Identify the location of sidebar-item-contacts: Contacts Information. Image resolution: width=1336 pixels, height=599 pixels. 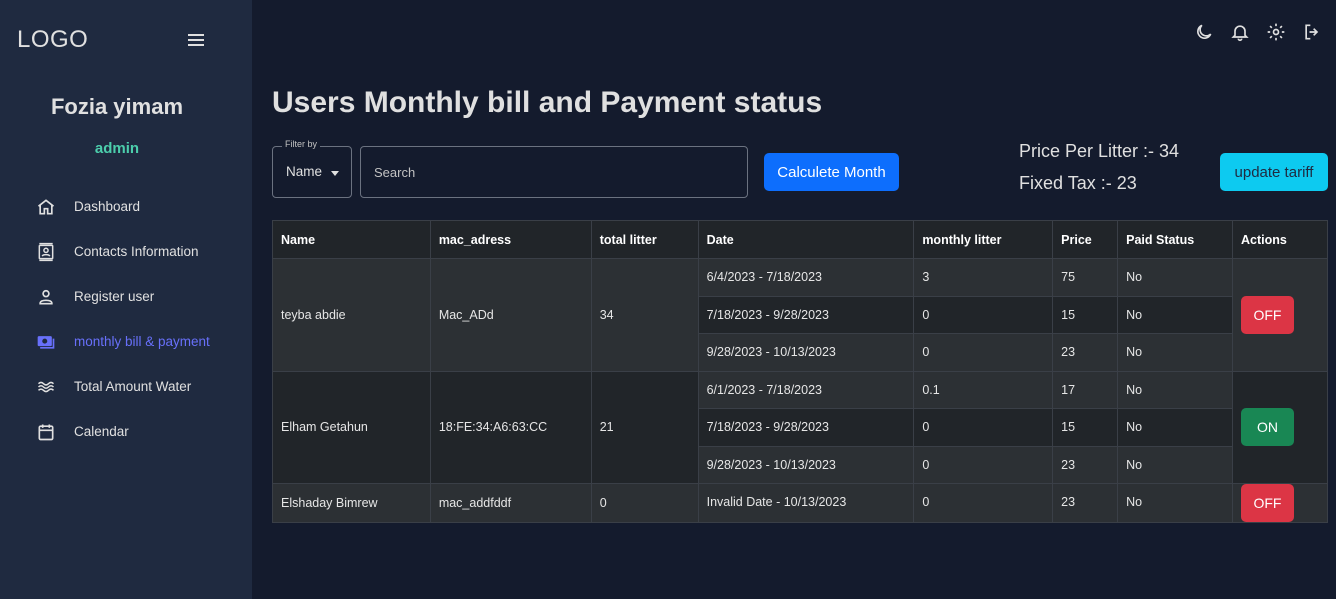
(126, 251).